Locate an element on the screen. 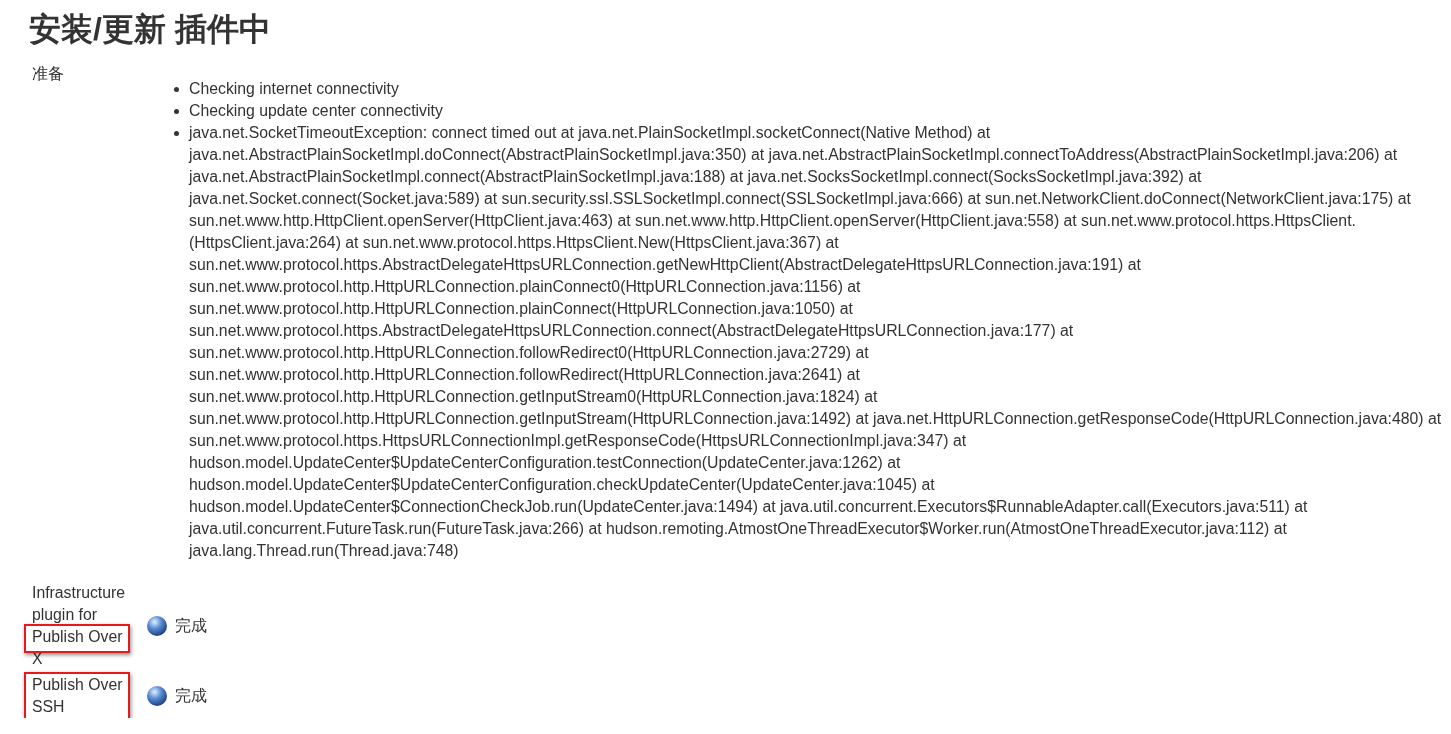 The height and width of the screenshot is (734, 1451). plugin-name: Publish Over SSH is located at coordinates (78, 696).